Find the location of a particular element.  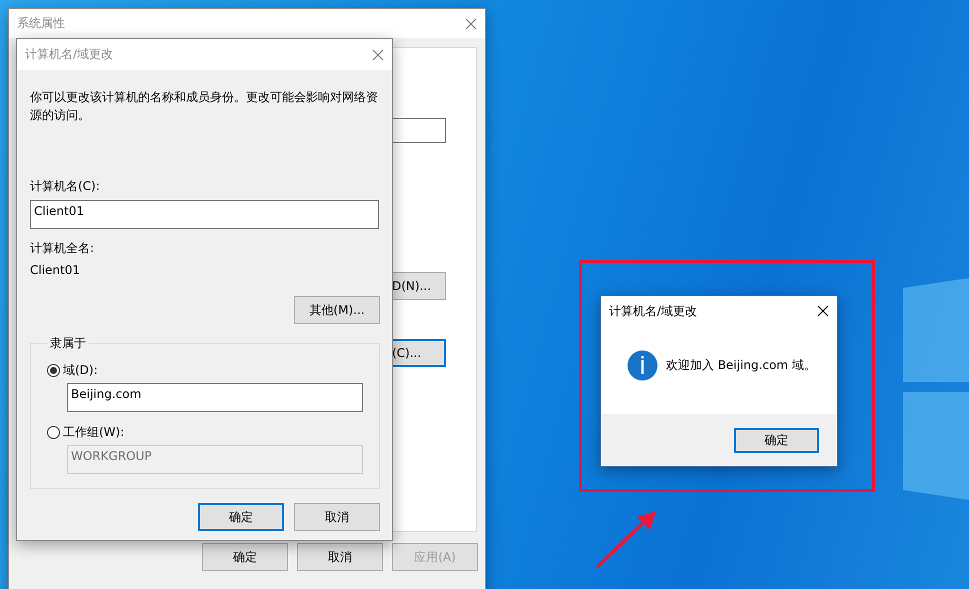

message-text: 欢迎加入 Beijing.com 域。 is located at coordinates (741, 365).